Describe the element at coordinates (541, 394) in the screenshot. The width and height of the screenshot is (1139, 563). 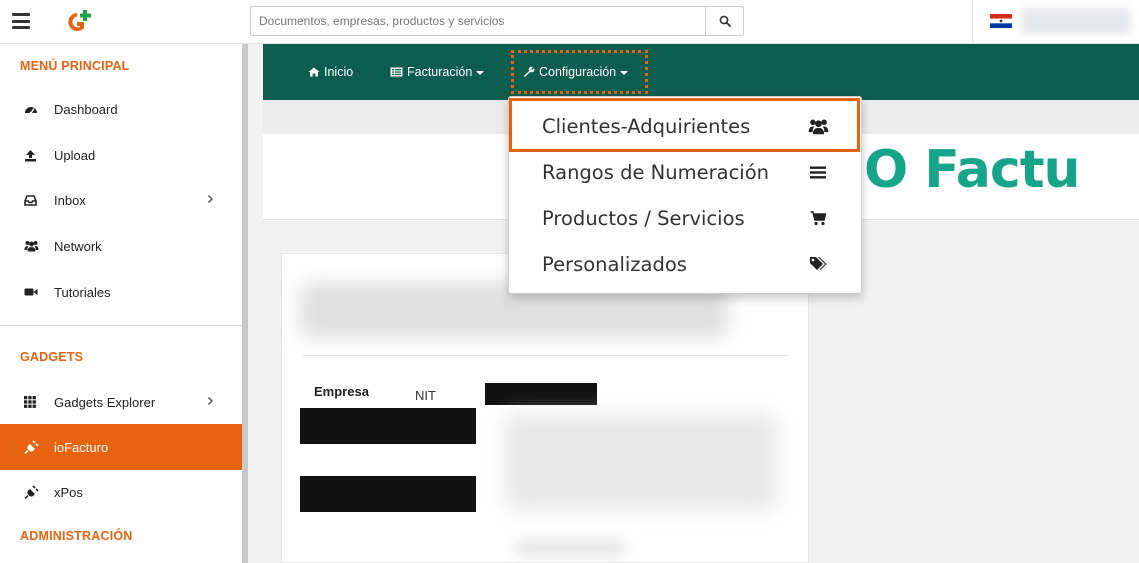
I see `redacted-nit-value` at that location.